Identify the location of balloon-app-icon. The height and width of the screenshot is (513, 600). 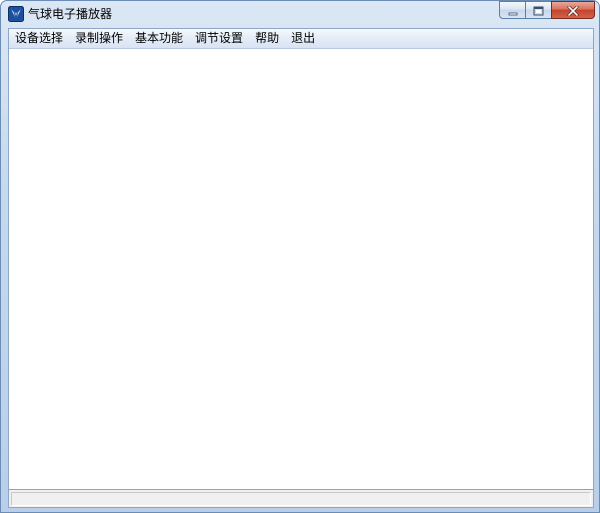
(16, 14).